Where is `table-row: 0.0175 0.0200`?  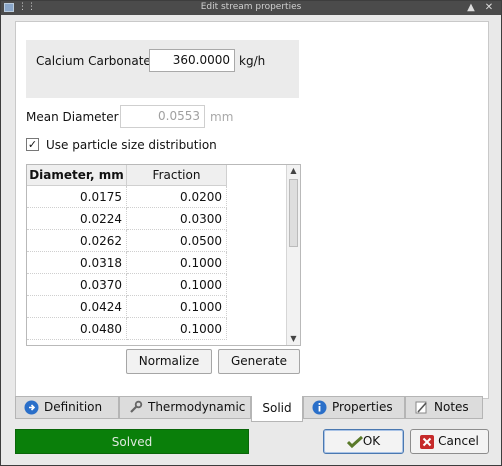 table-row: 0.0175 0.0200 is located at coordinates (127, 197).